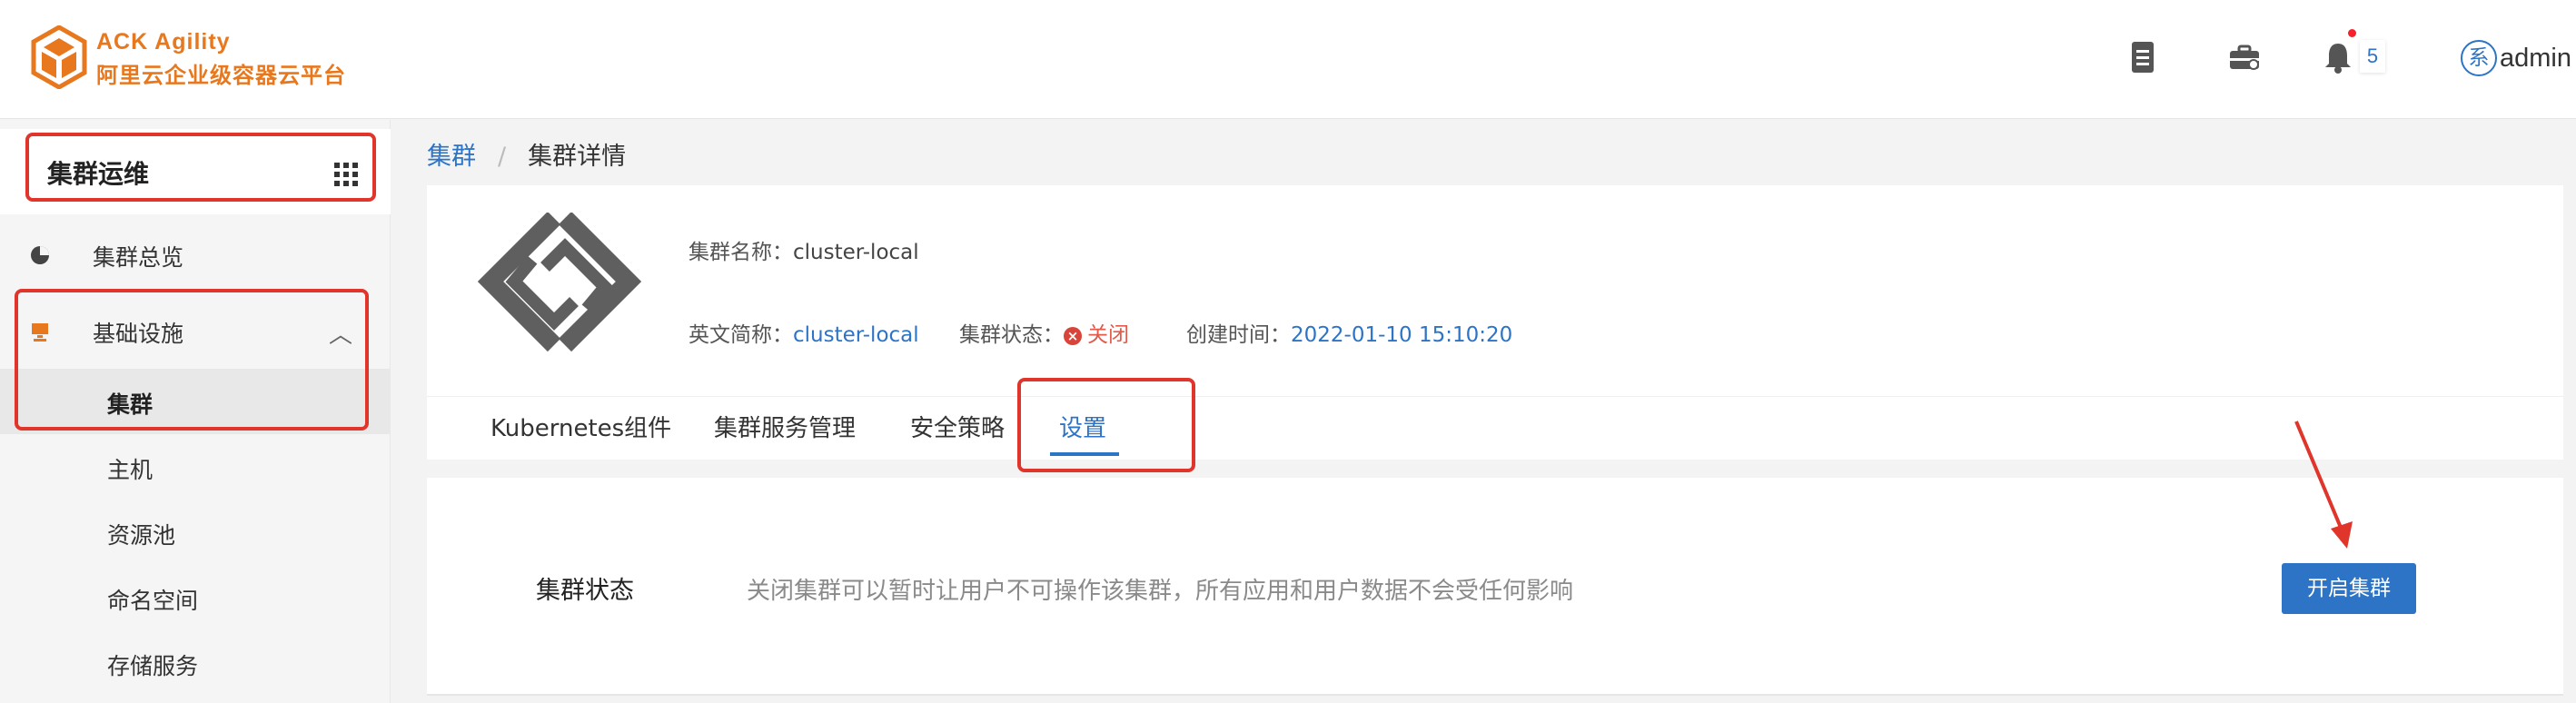  Describe the element at coordinates (1106, 425) in the screenshot. I see `annotation-box-settings-tab` at that location.